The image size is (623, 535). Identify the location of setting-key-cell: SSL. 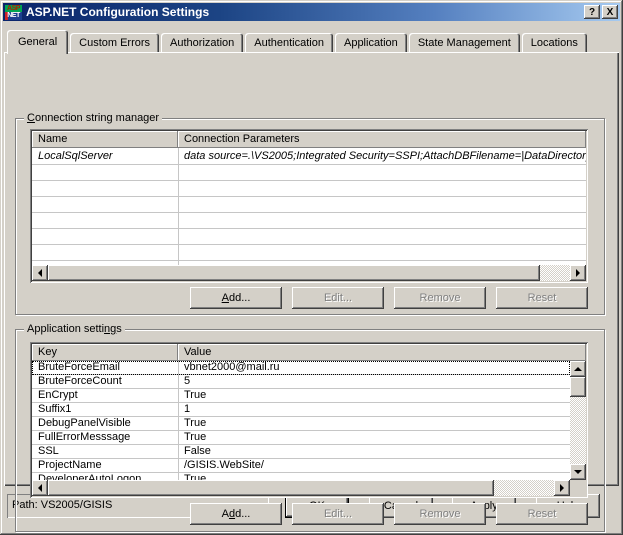
(105, 451).